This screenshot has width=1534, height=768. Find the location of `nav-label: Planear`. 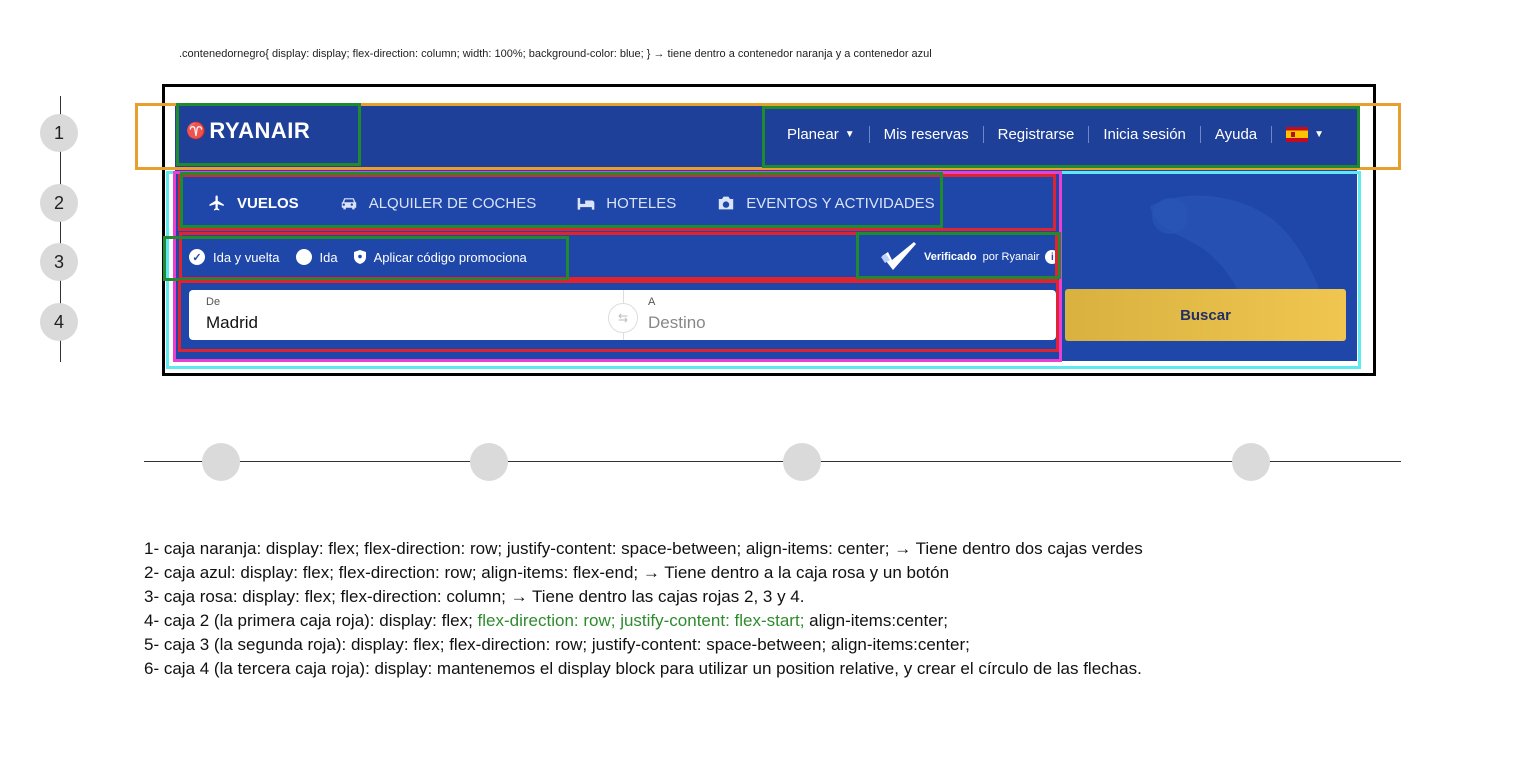

nav-label: Planear is located at coordinates (813, 134).